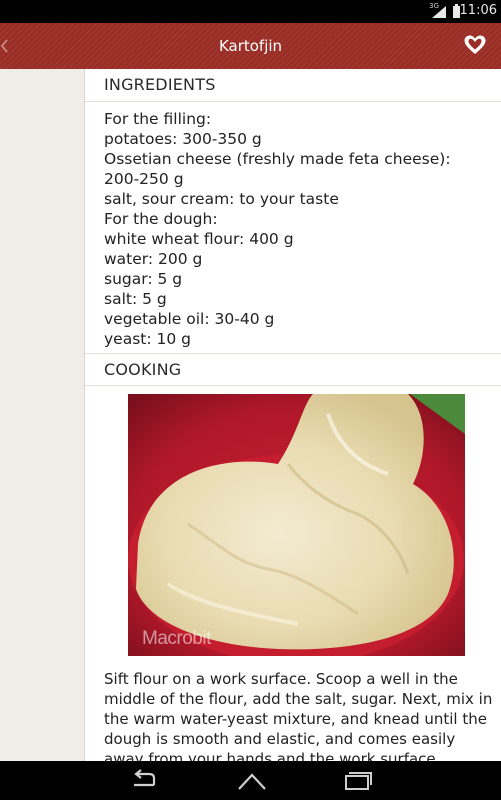 This screenshot has width=501, height=800. I want to click on ingredient-line: salt: 5 g, so click(135, 299).